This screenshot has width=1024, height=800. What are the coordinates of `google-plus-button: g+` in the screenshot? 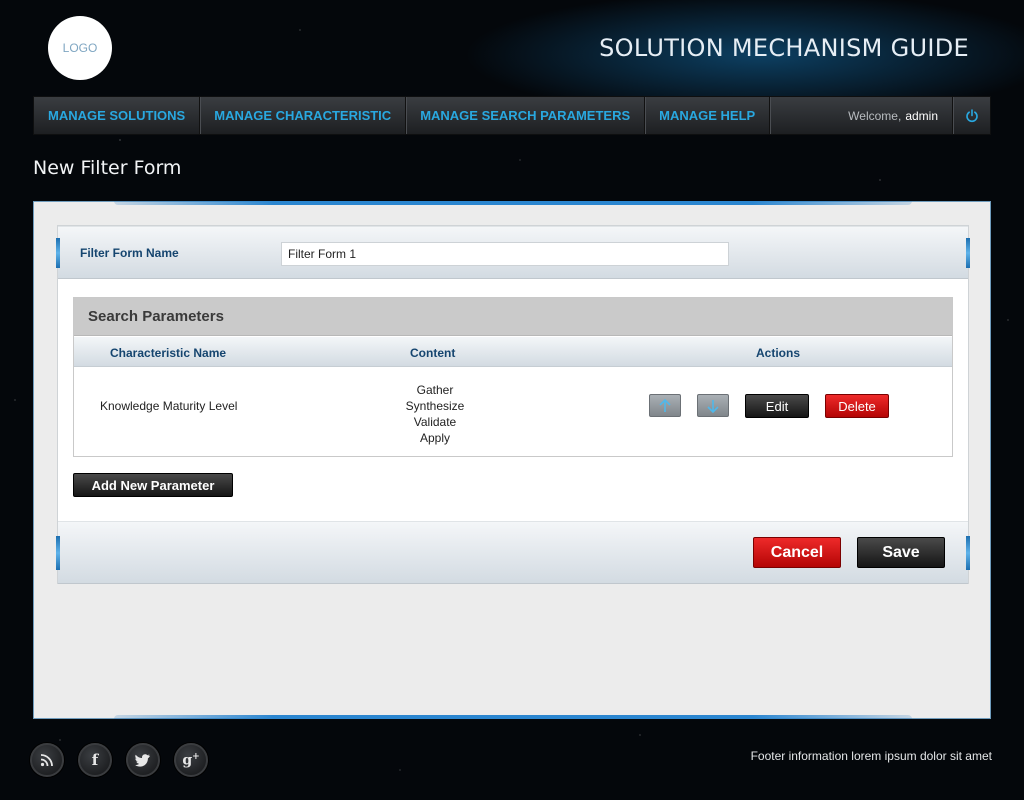 It's located at (191, 760).